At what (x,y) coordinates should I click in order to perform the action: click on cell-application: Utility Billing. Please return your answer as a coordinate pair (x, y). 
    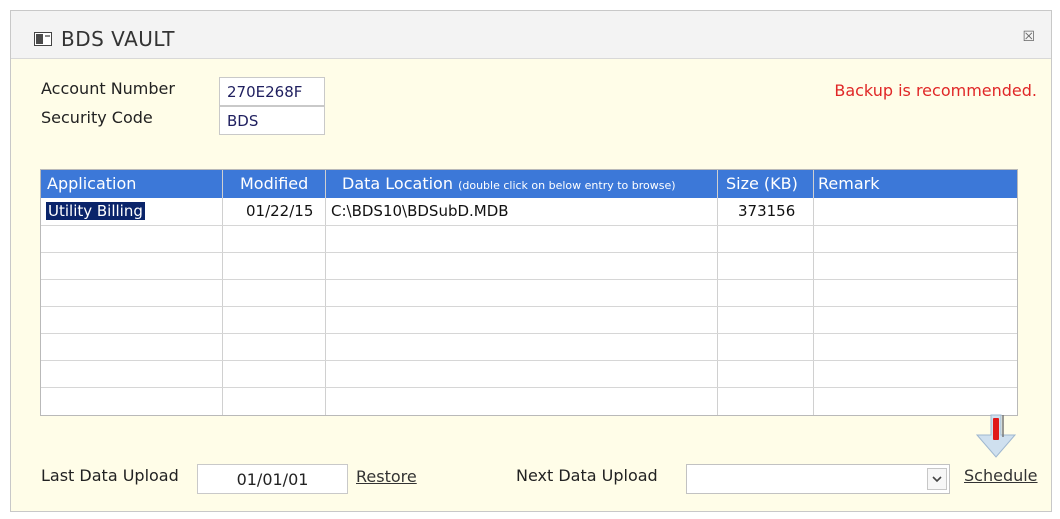
    Looking at the image, I should click on (95, 211).